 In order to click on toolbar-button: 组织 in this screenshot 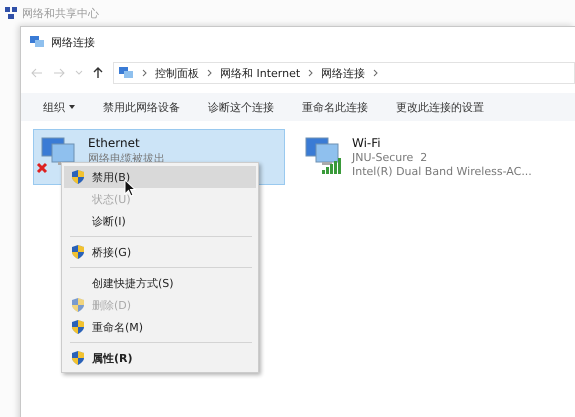, I will do `click(59, 107)`.